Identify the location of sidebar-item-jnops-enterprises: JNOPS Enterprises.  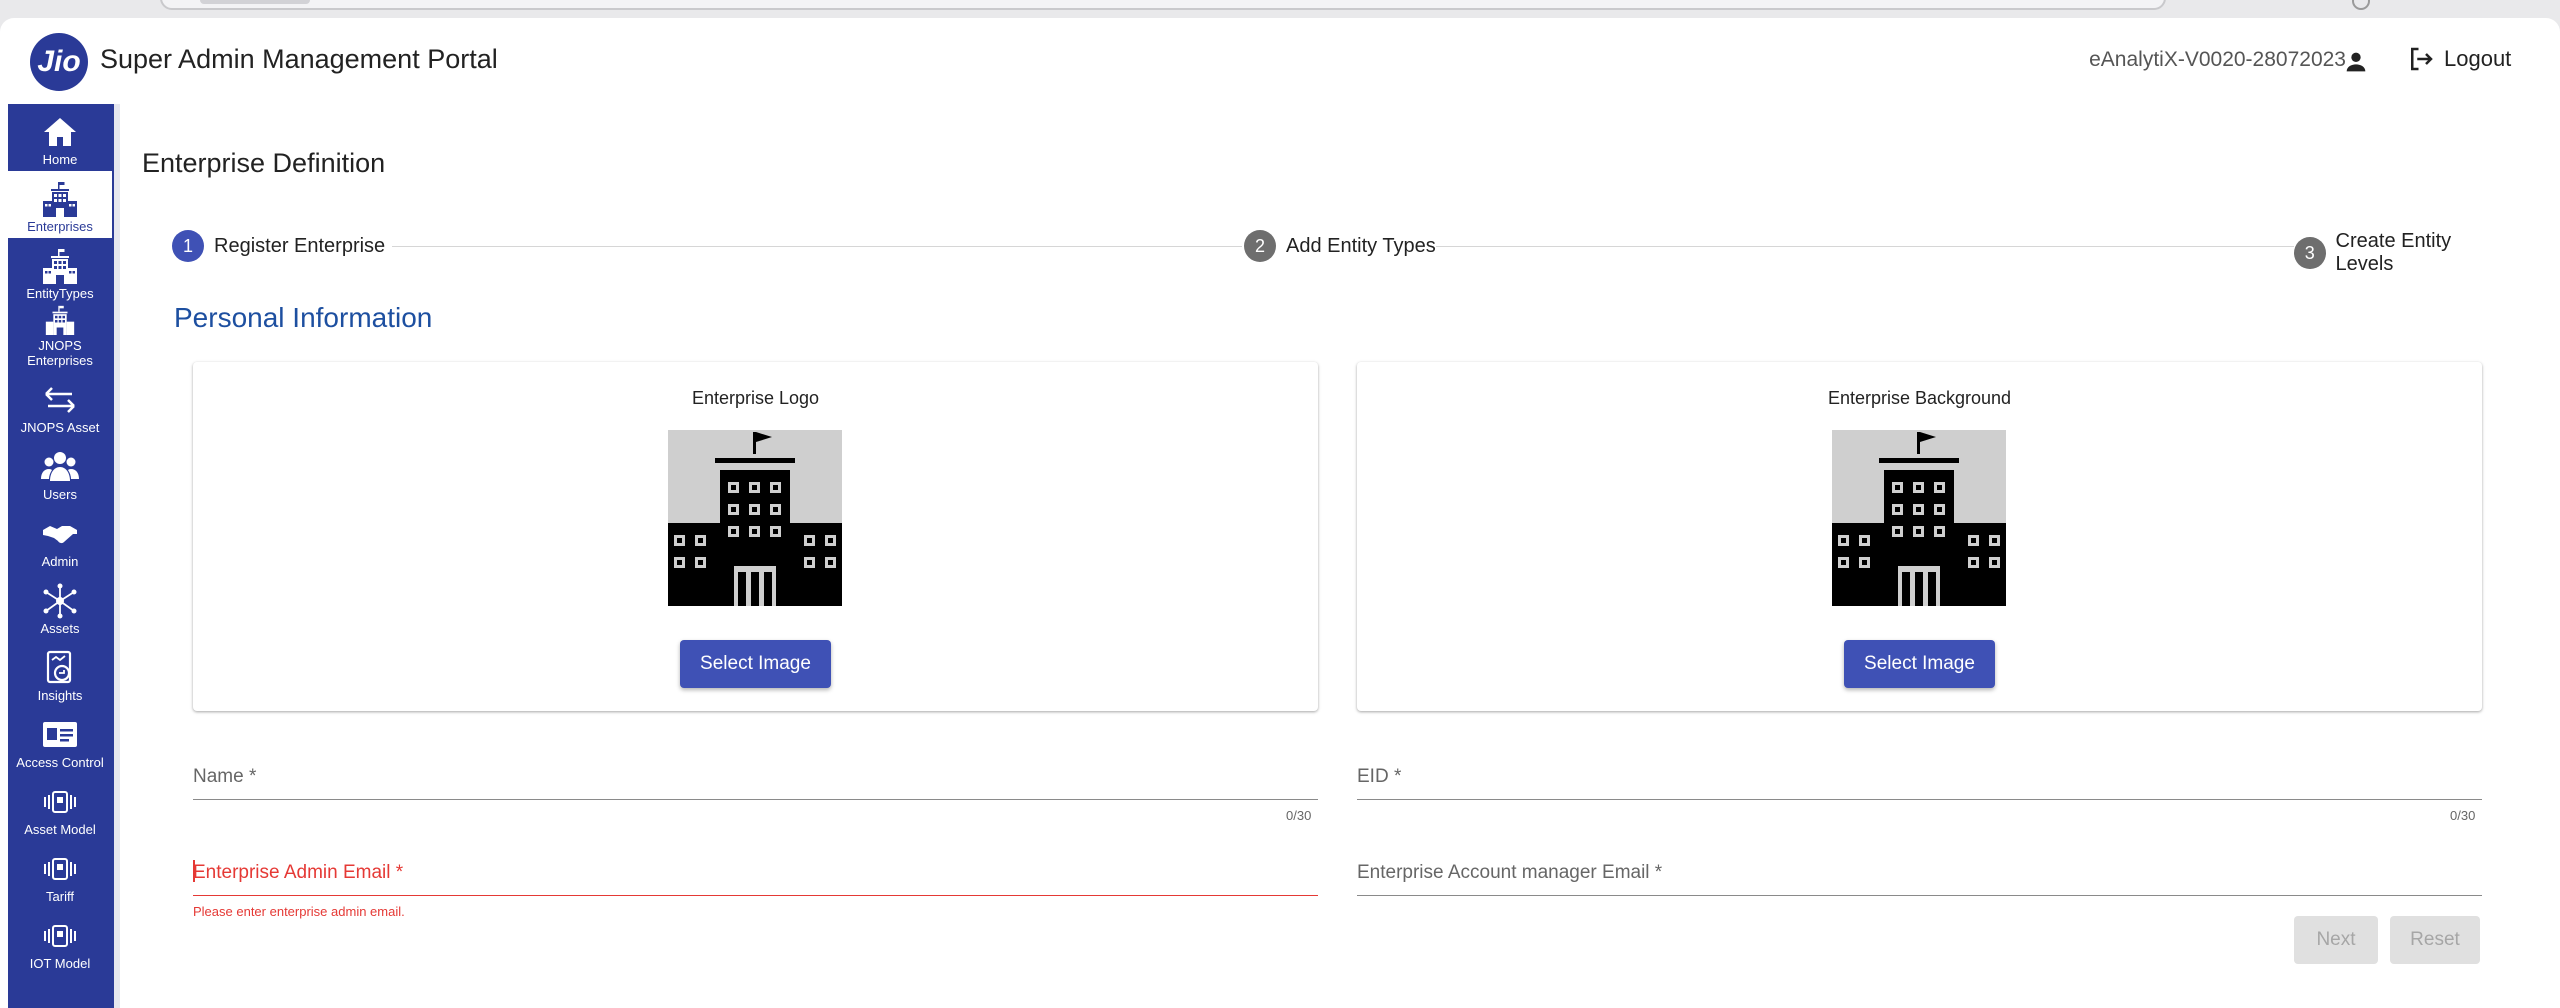
(60, 338).